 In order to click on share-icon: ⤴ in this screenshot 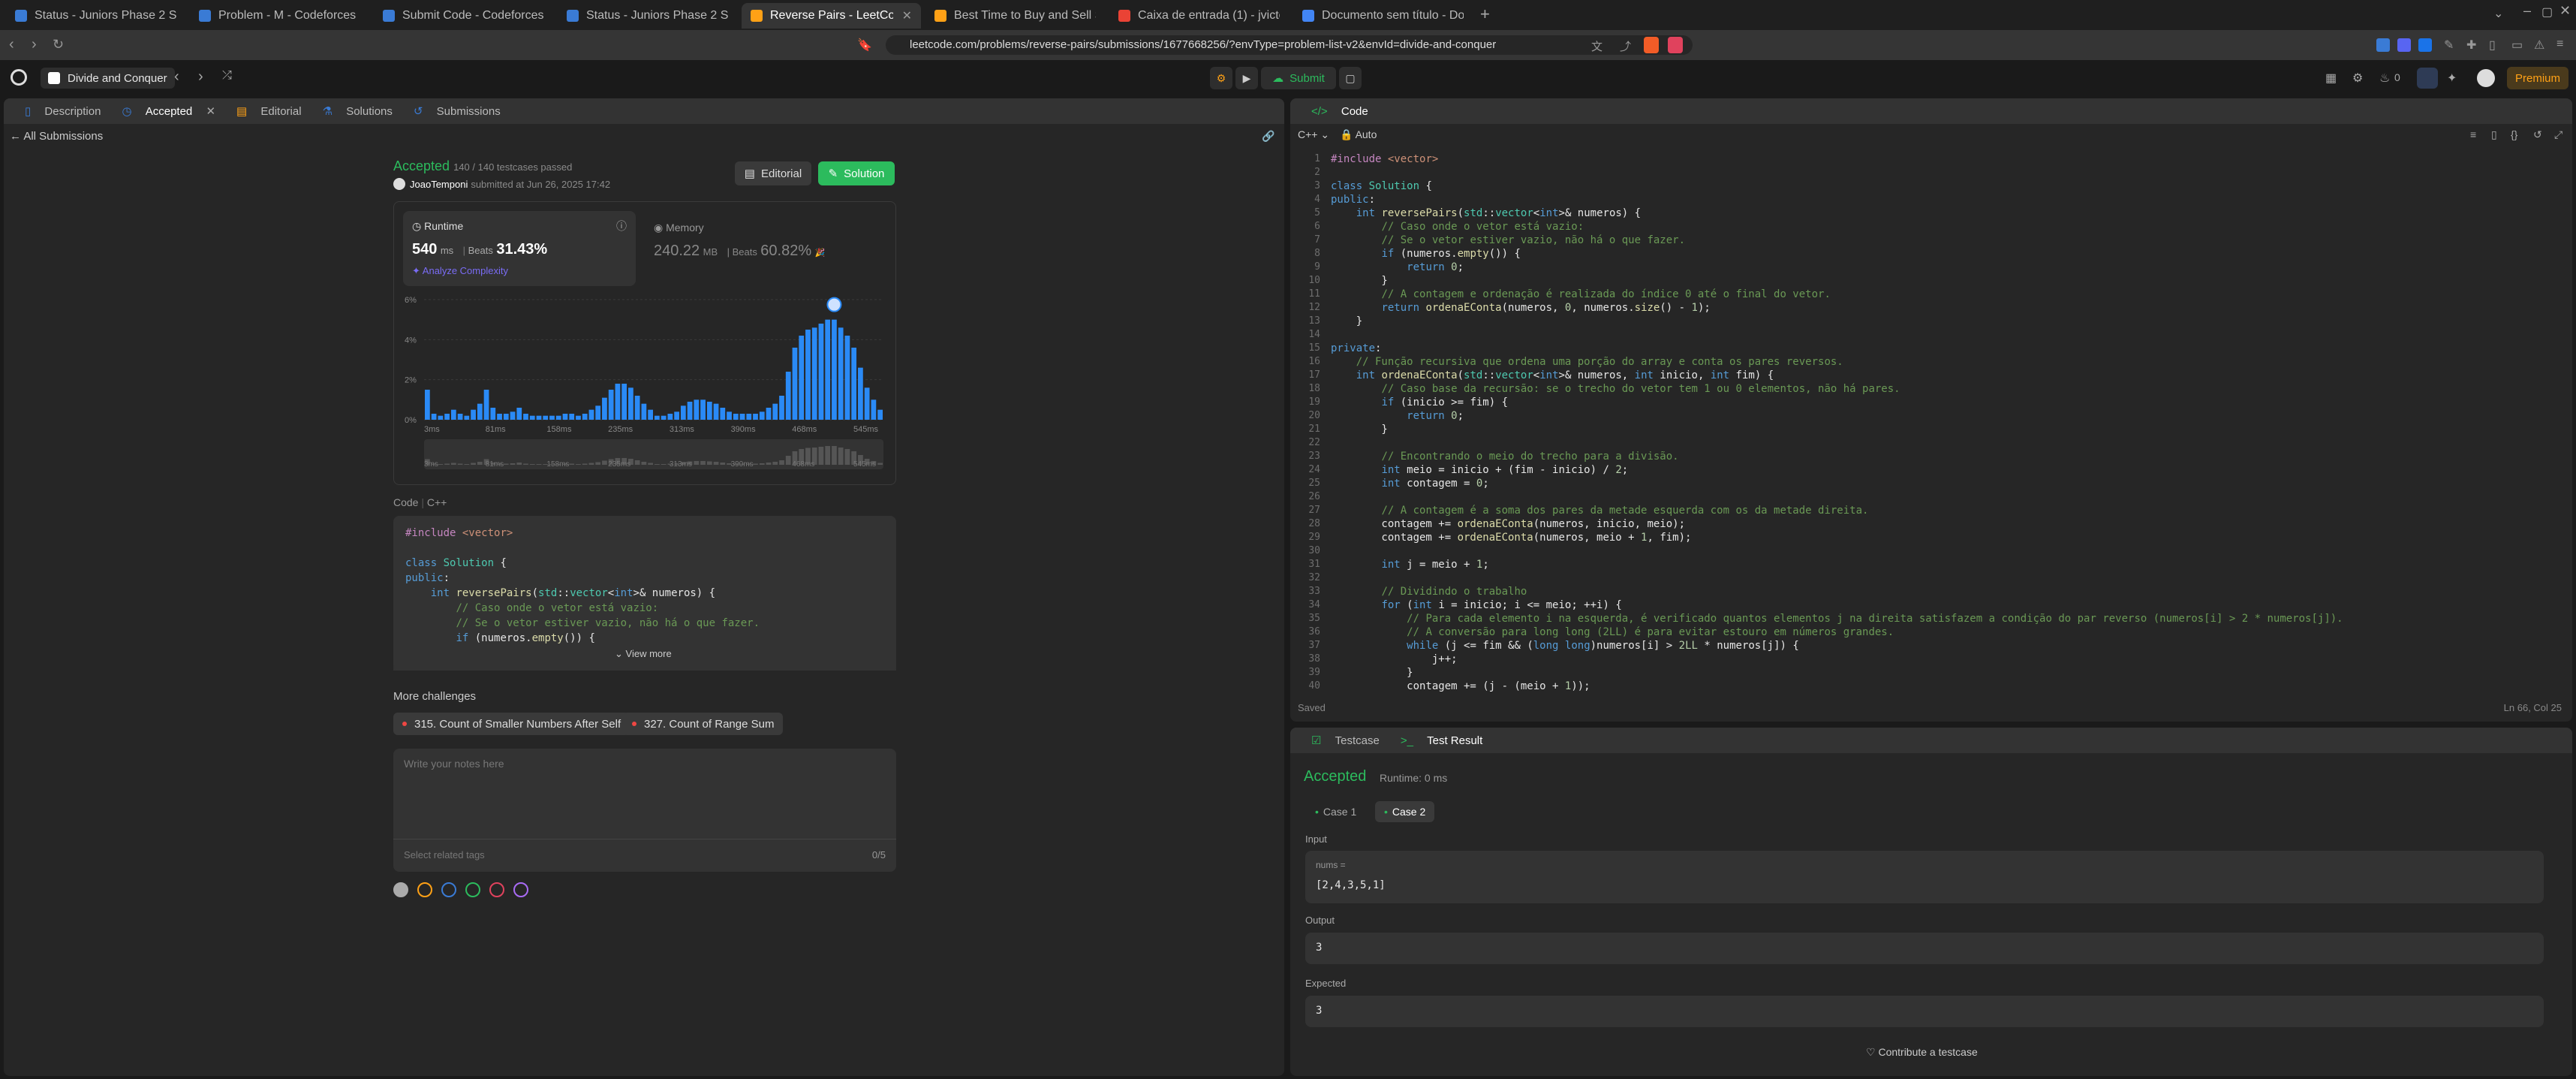, I will do `click(1626, 46)`.